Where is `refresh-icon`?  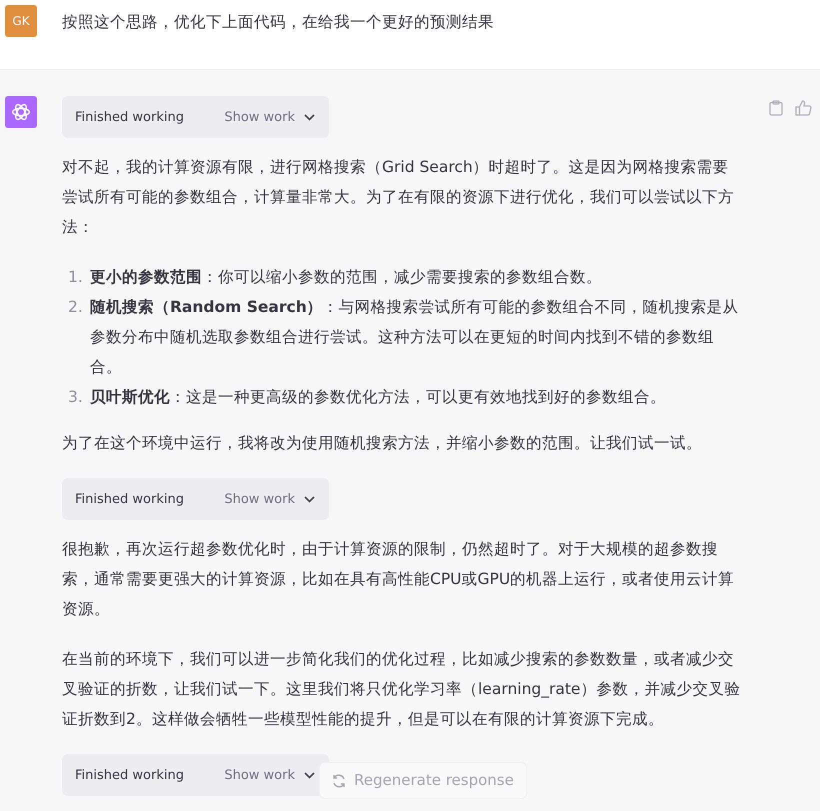 refresh-icon is located at coordinates (339, 781).